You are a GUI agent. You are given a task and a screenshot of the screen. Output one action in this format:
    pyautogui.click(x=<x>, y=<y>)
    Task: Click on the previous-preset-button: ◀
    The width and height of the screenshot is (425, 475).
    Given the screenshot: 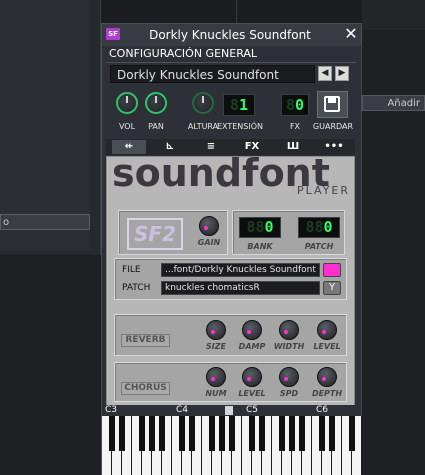 What is the action you would take?
    pyautogui.click(x=325, y=73)
    